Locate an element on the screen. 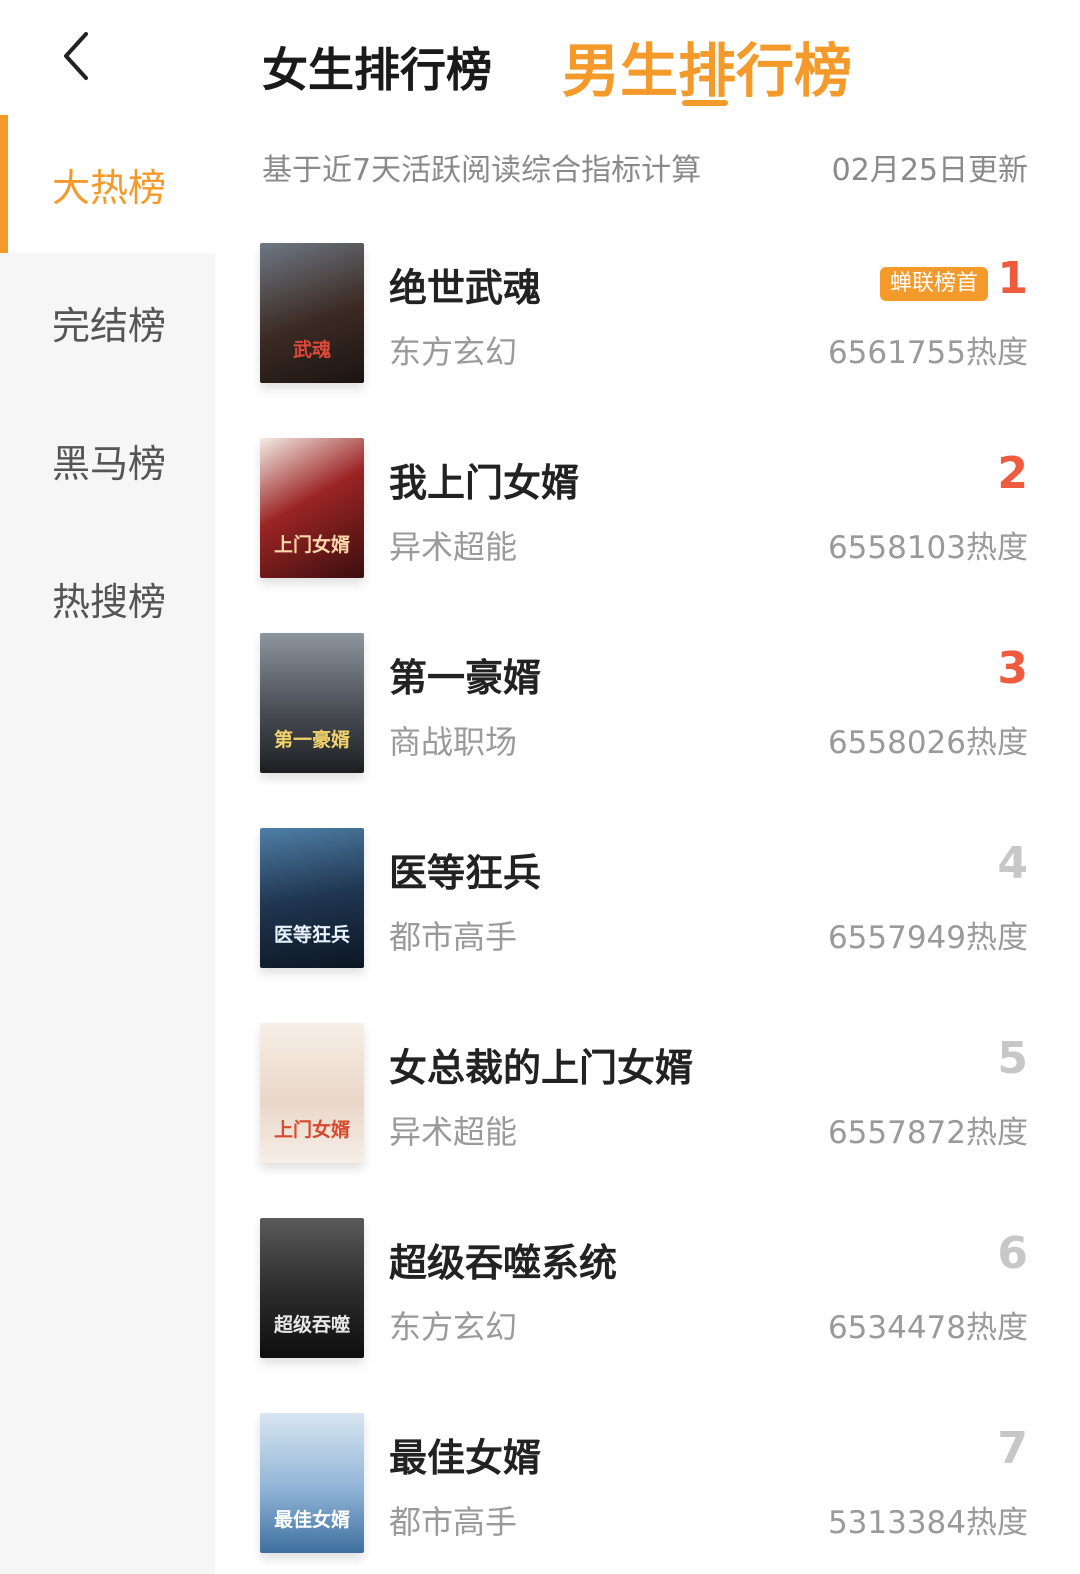 This screenshot has width=1080, height=1574. sidebar-item-label: 黑马榜 is located at coordinates (109, 463).